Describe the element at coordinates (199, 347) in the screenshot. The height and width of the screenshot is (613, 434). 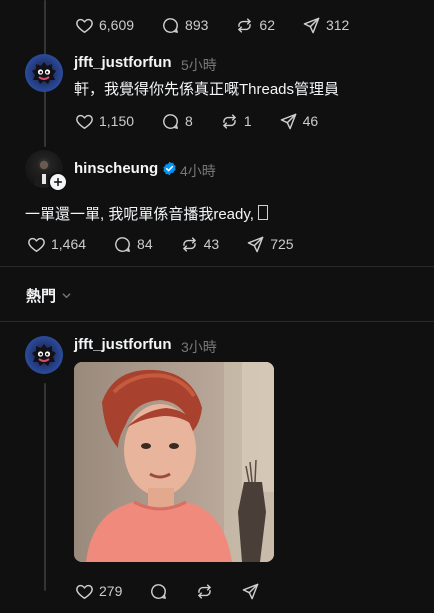
I see `timestamp: 3小時` at that location.